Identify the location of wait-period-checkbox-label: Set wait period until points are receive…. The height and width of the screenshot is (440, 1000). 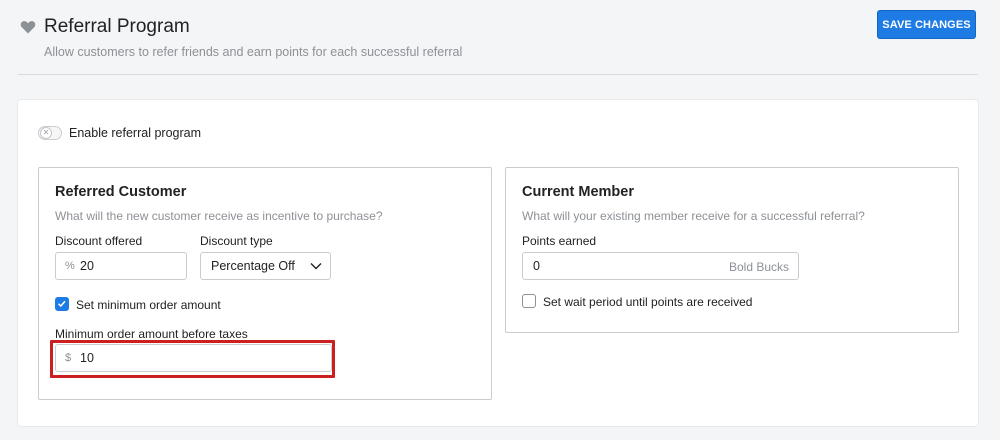
(648, 302).